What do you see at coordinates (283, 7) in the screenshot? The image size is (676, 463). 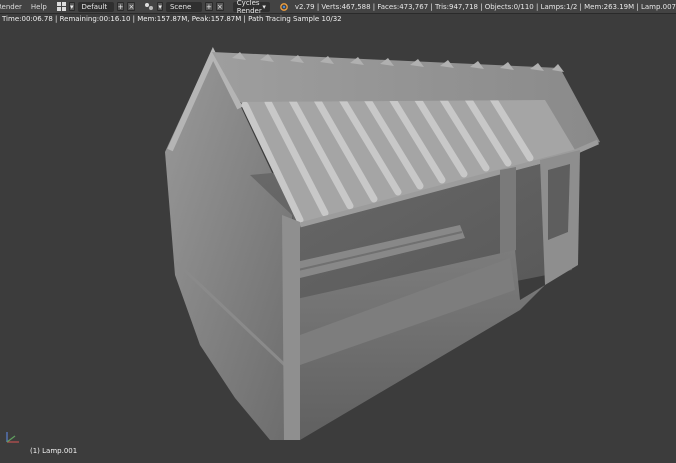 I see `blender-logo-icon` at bounding box center [283, 7].